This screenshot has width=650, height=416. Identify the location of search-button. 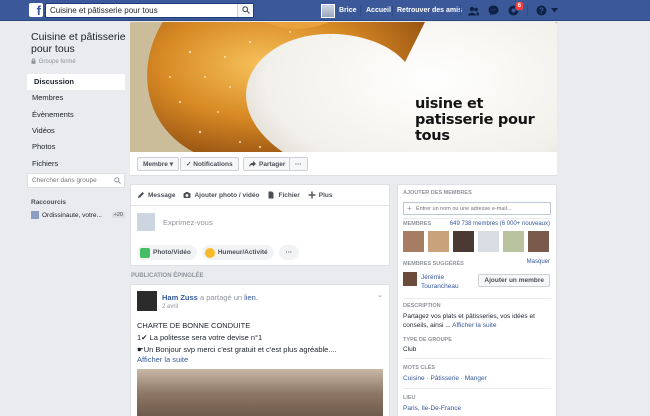
(245, 10).